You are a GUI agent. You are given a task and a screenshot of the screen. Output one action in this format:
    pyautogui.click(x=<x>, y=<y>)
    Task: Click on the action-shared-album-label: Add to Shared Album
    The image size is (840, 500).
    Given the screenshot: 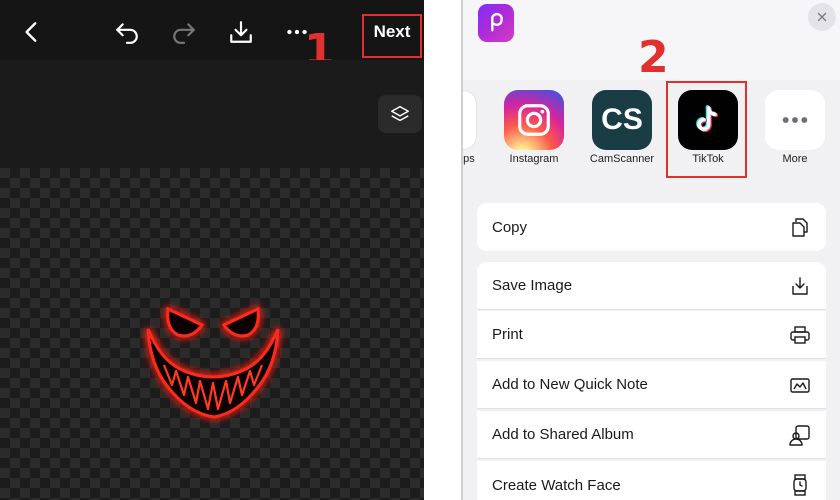 What is the action you would take?
    pyautogui.click(x=563, y=434)
    